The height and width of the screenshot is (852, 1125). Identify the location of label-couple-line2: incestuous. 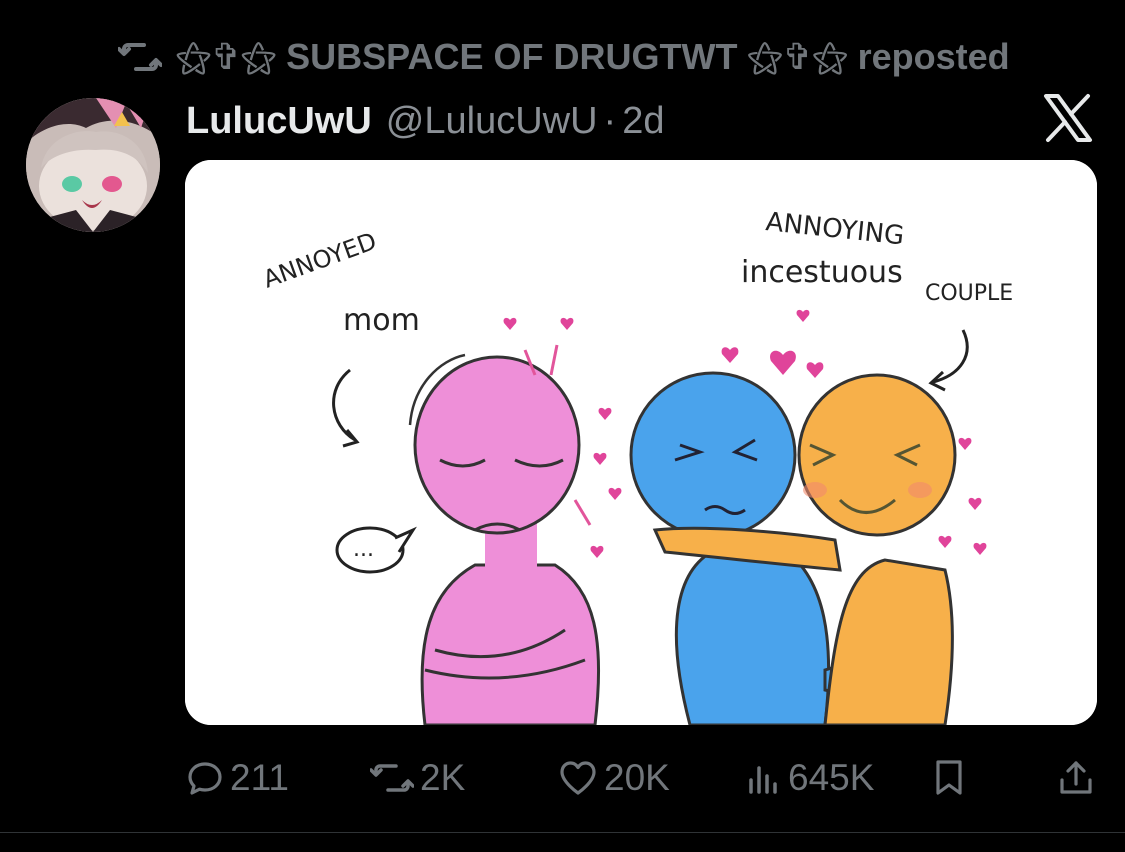
(822, 272).